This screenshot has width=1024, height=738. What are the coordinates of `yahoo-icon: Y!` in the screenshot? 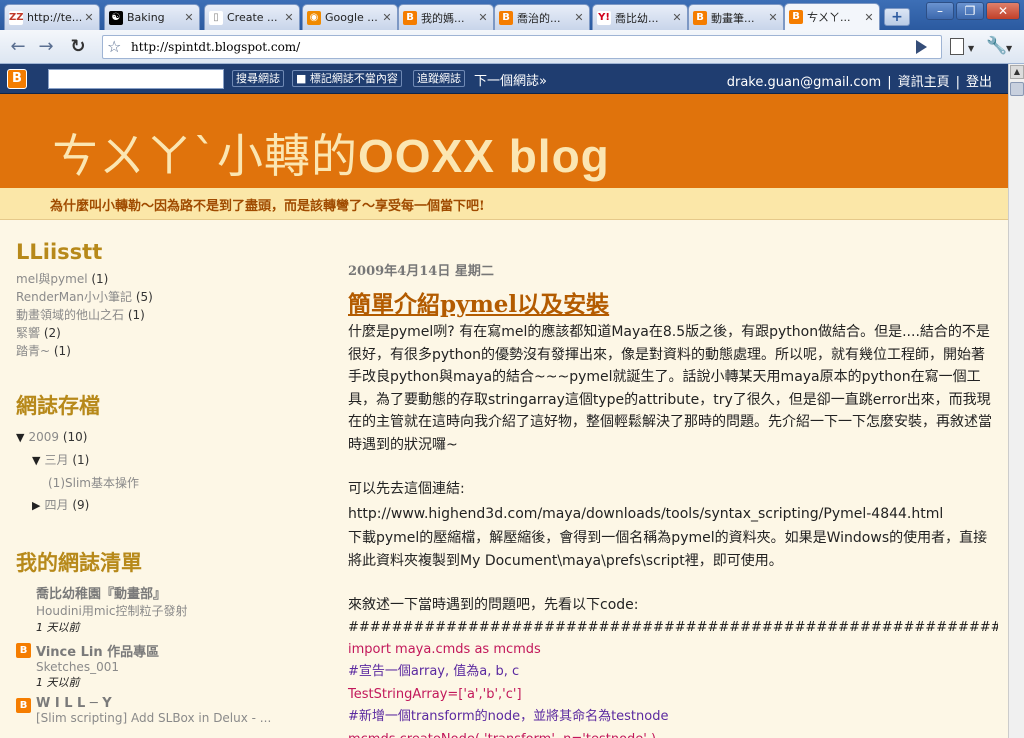 It's located at (604, 17).